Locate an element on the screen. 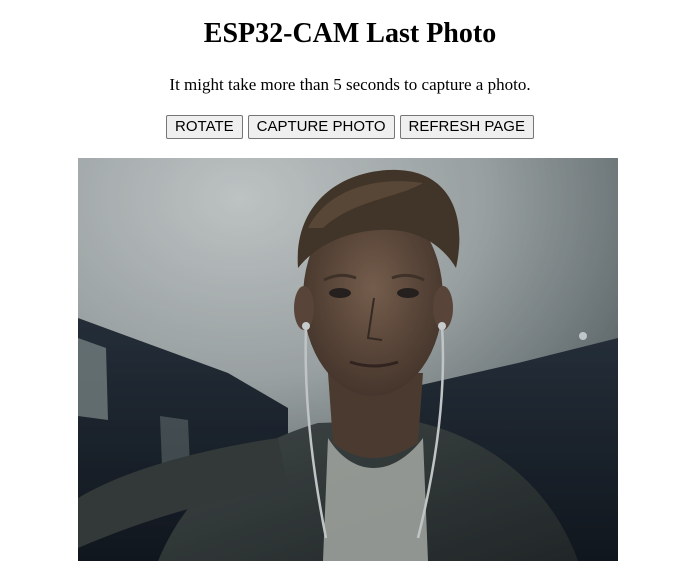 Image resolution: width=700 pixels, height=575 pixels. controls-bar: ROTATE CAPTURE PHOTO REFRESH PAGE is located at coordinates (350, 127).